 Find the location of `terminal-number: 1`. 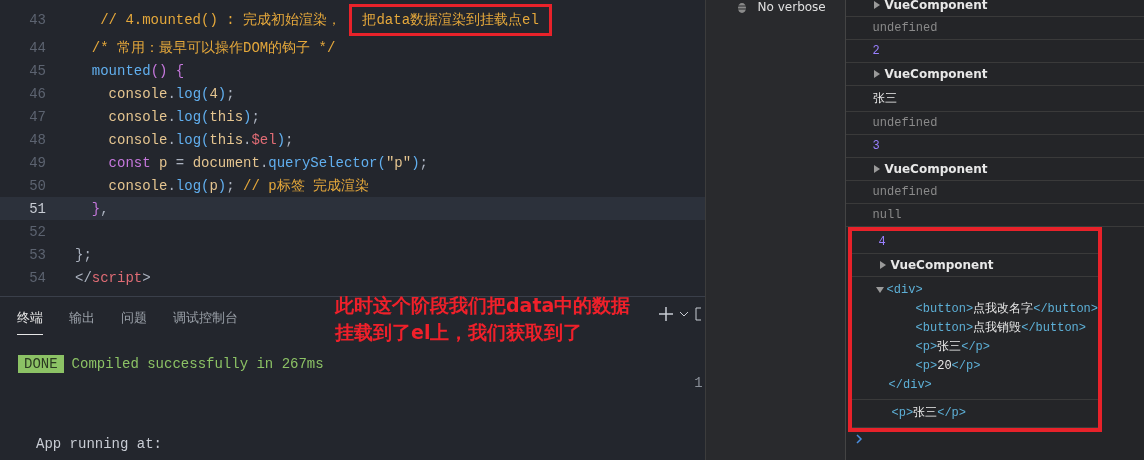

terminal-number: 1 is located at coordinates (698, 383).